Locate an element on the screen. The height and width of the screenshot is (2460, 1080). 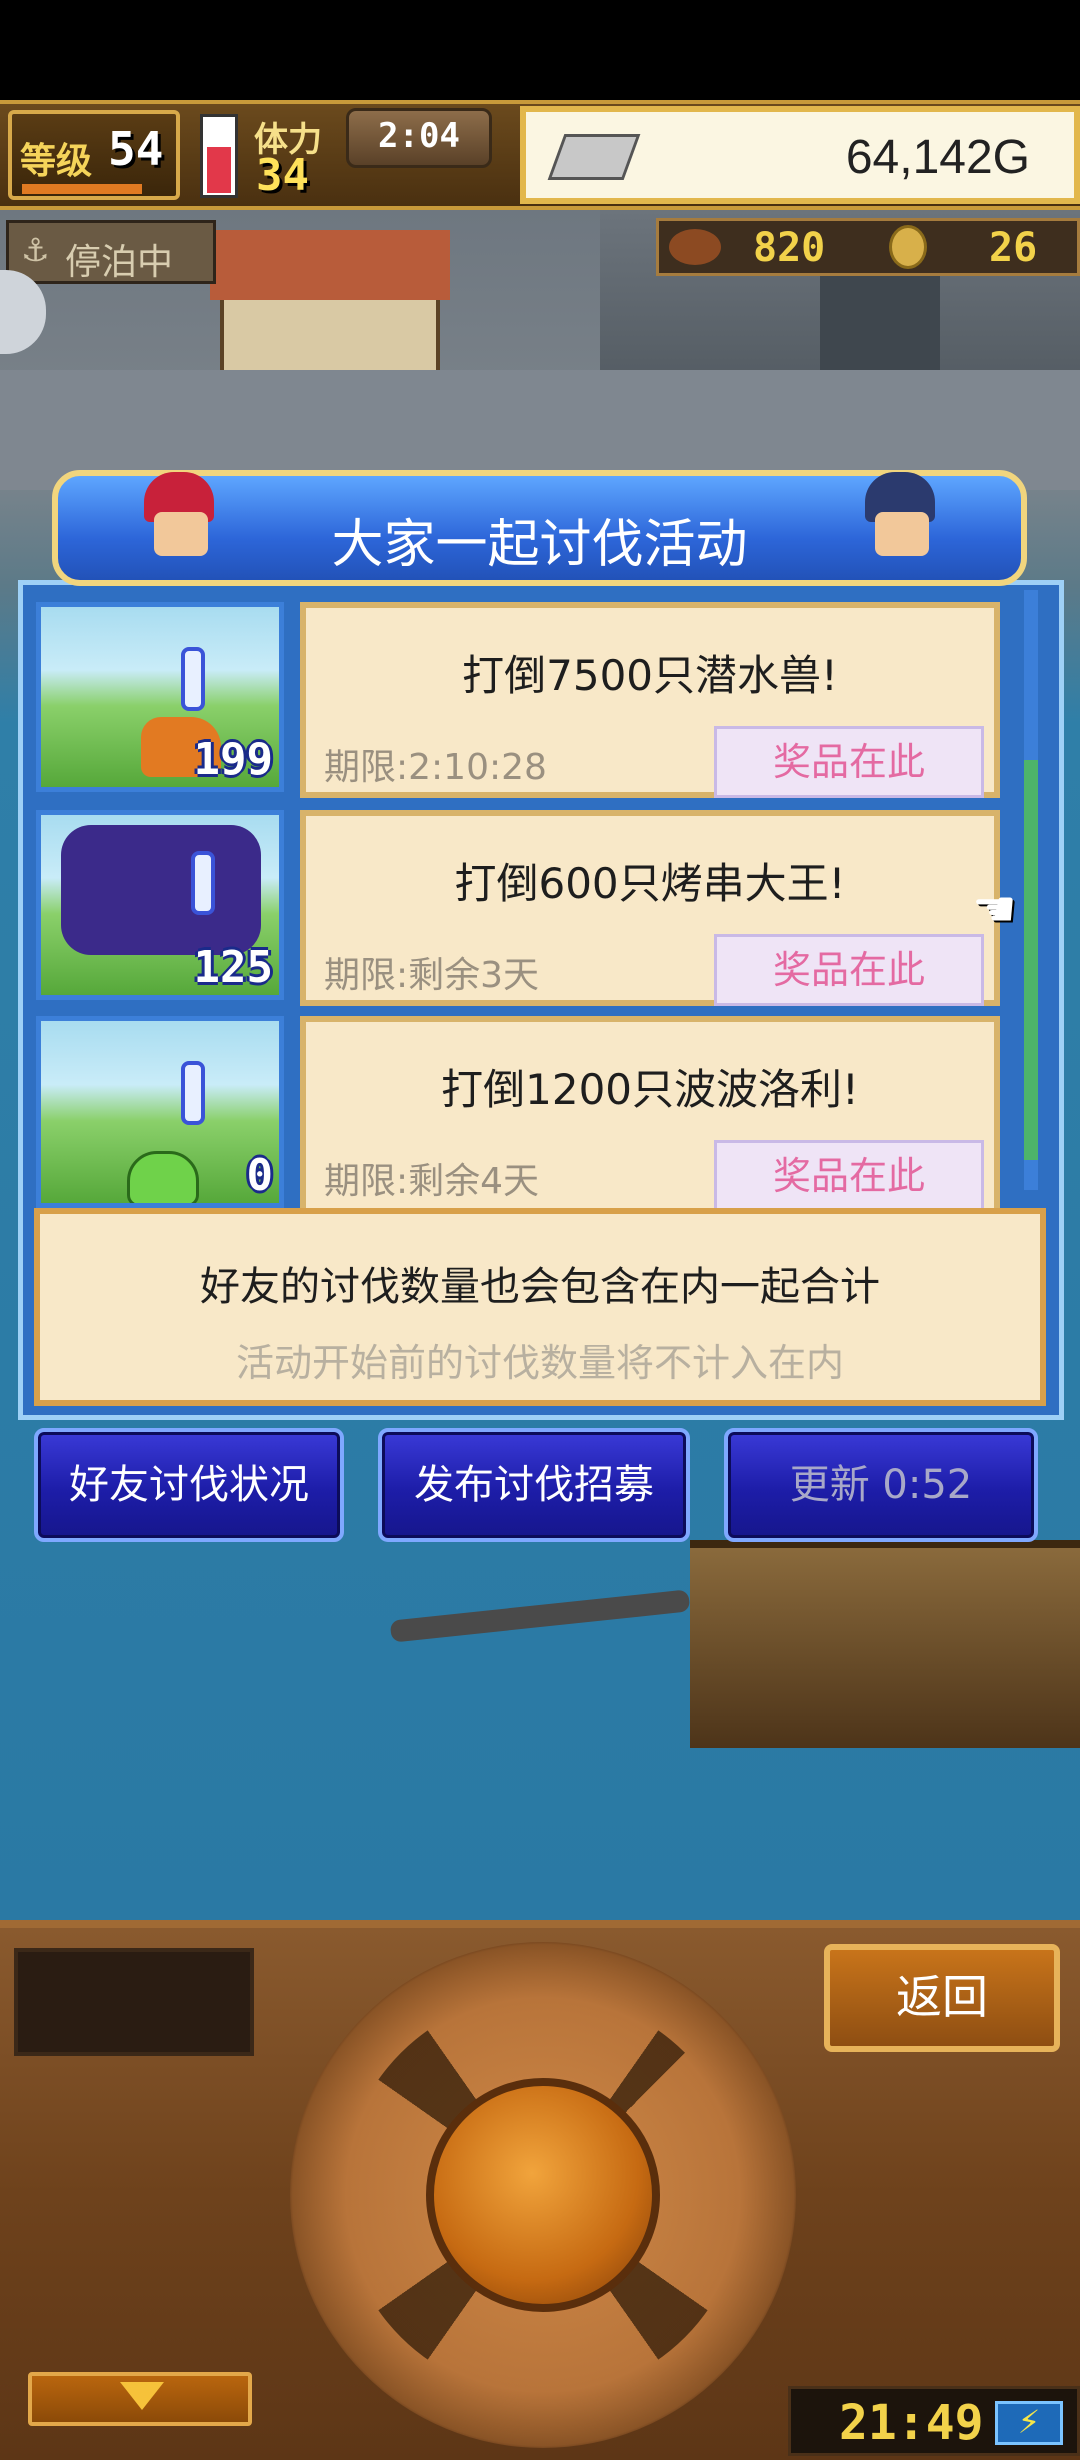
post-recruit-button: 发布讨伐招募 is located at coordinates (534, 1485).